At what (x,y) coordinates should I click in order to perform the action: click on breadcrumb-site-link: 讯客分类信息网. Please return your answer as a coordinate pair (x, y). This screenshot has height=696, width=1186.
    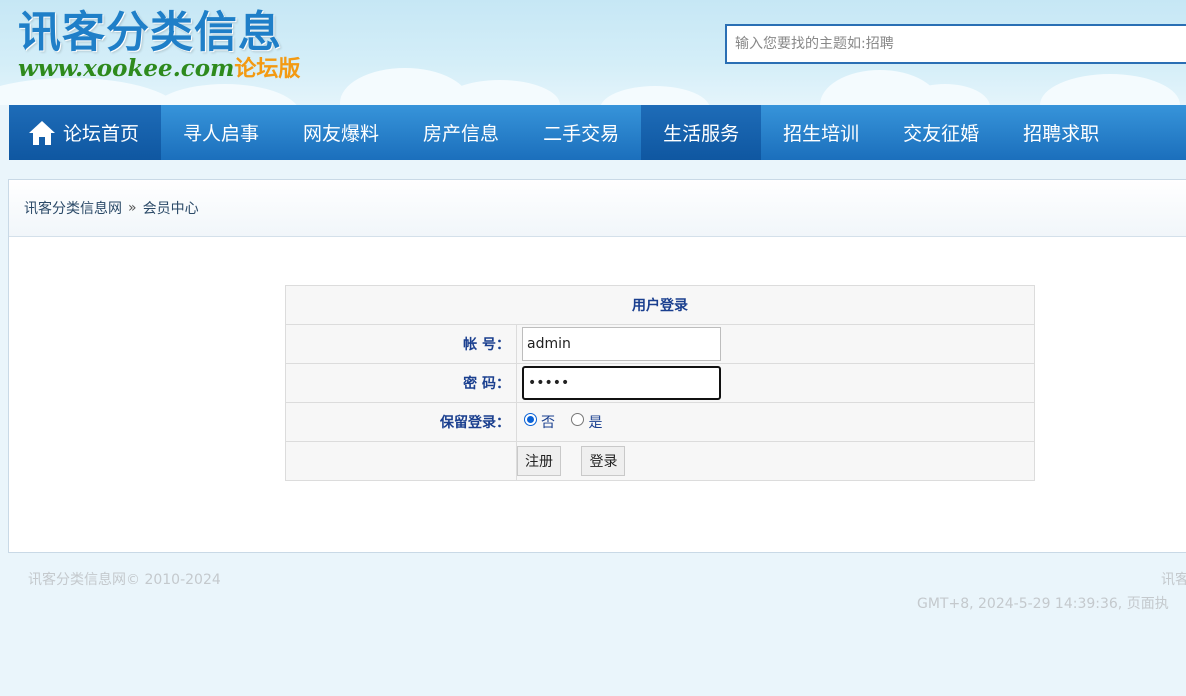
    Looking at the image, I should click on (73, 208).